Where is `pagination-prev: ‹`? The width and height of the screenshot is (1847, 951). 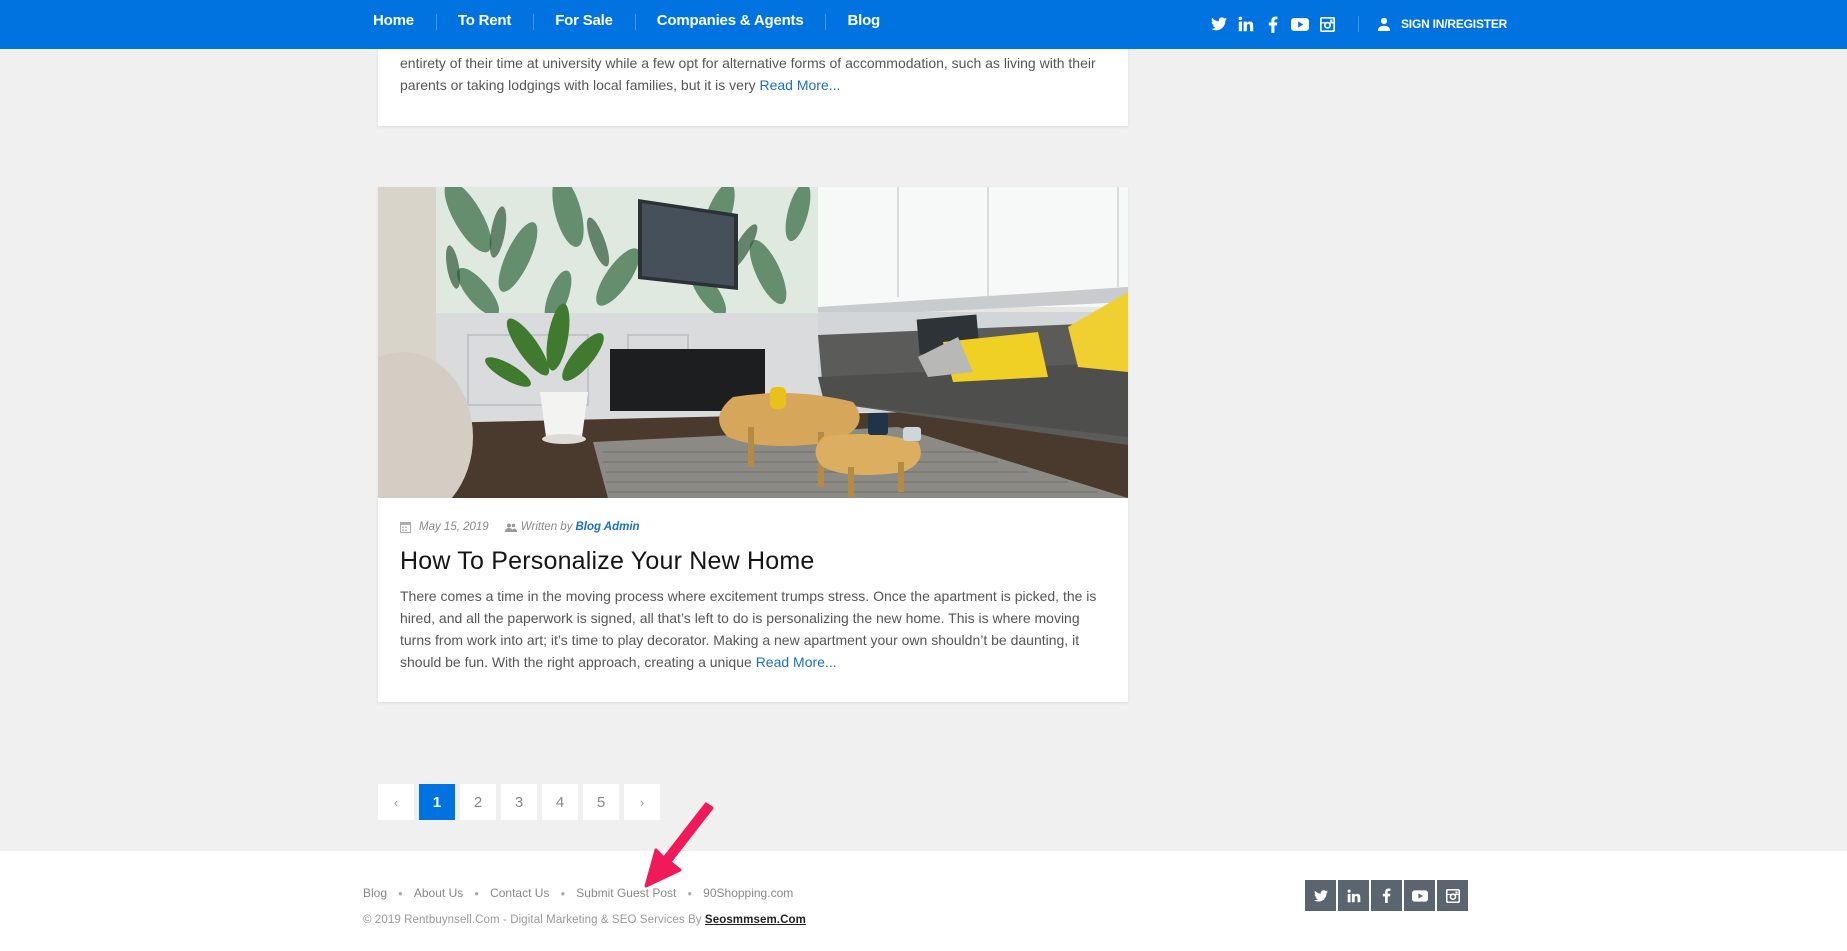
pagination-prev: ‹ is located at coordinates (396, 802).